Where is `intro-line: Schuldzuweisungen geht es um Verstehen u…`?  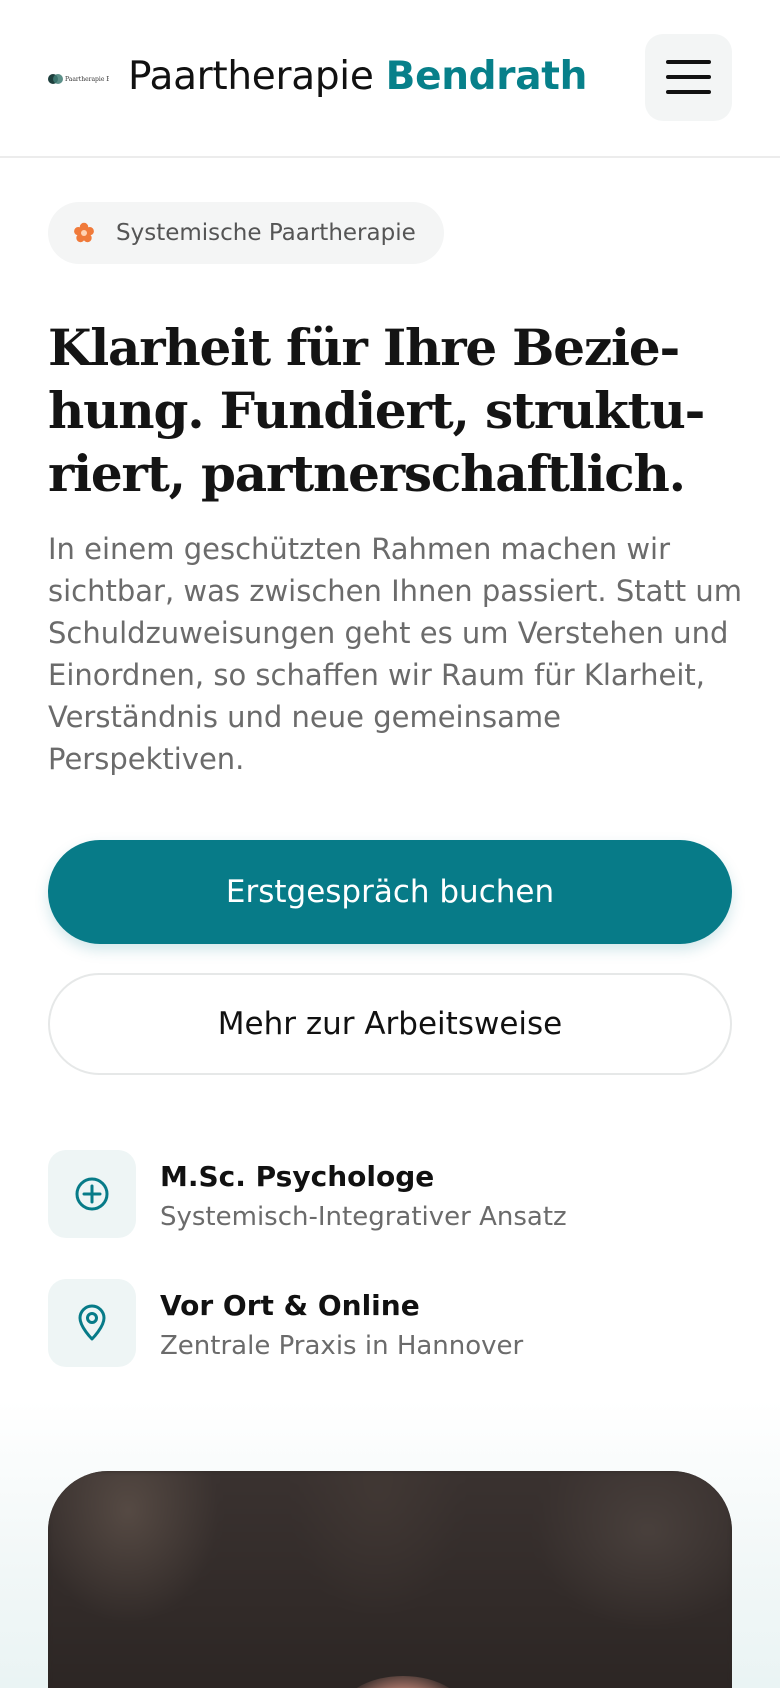 intro-line: Schuldzuweisungen geht es um Verstehen u… is located at coordinates (388, 633).